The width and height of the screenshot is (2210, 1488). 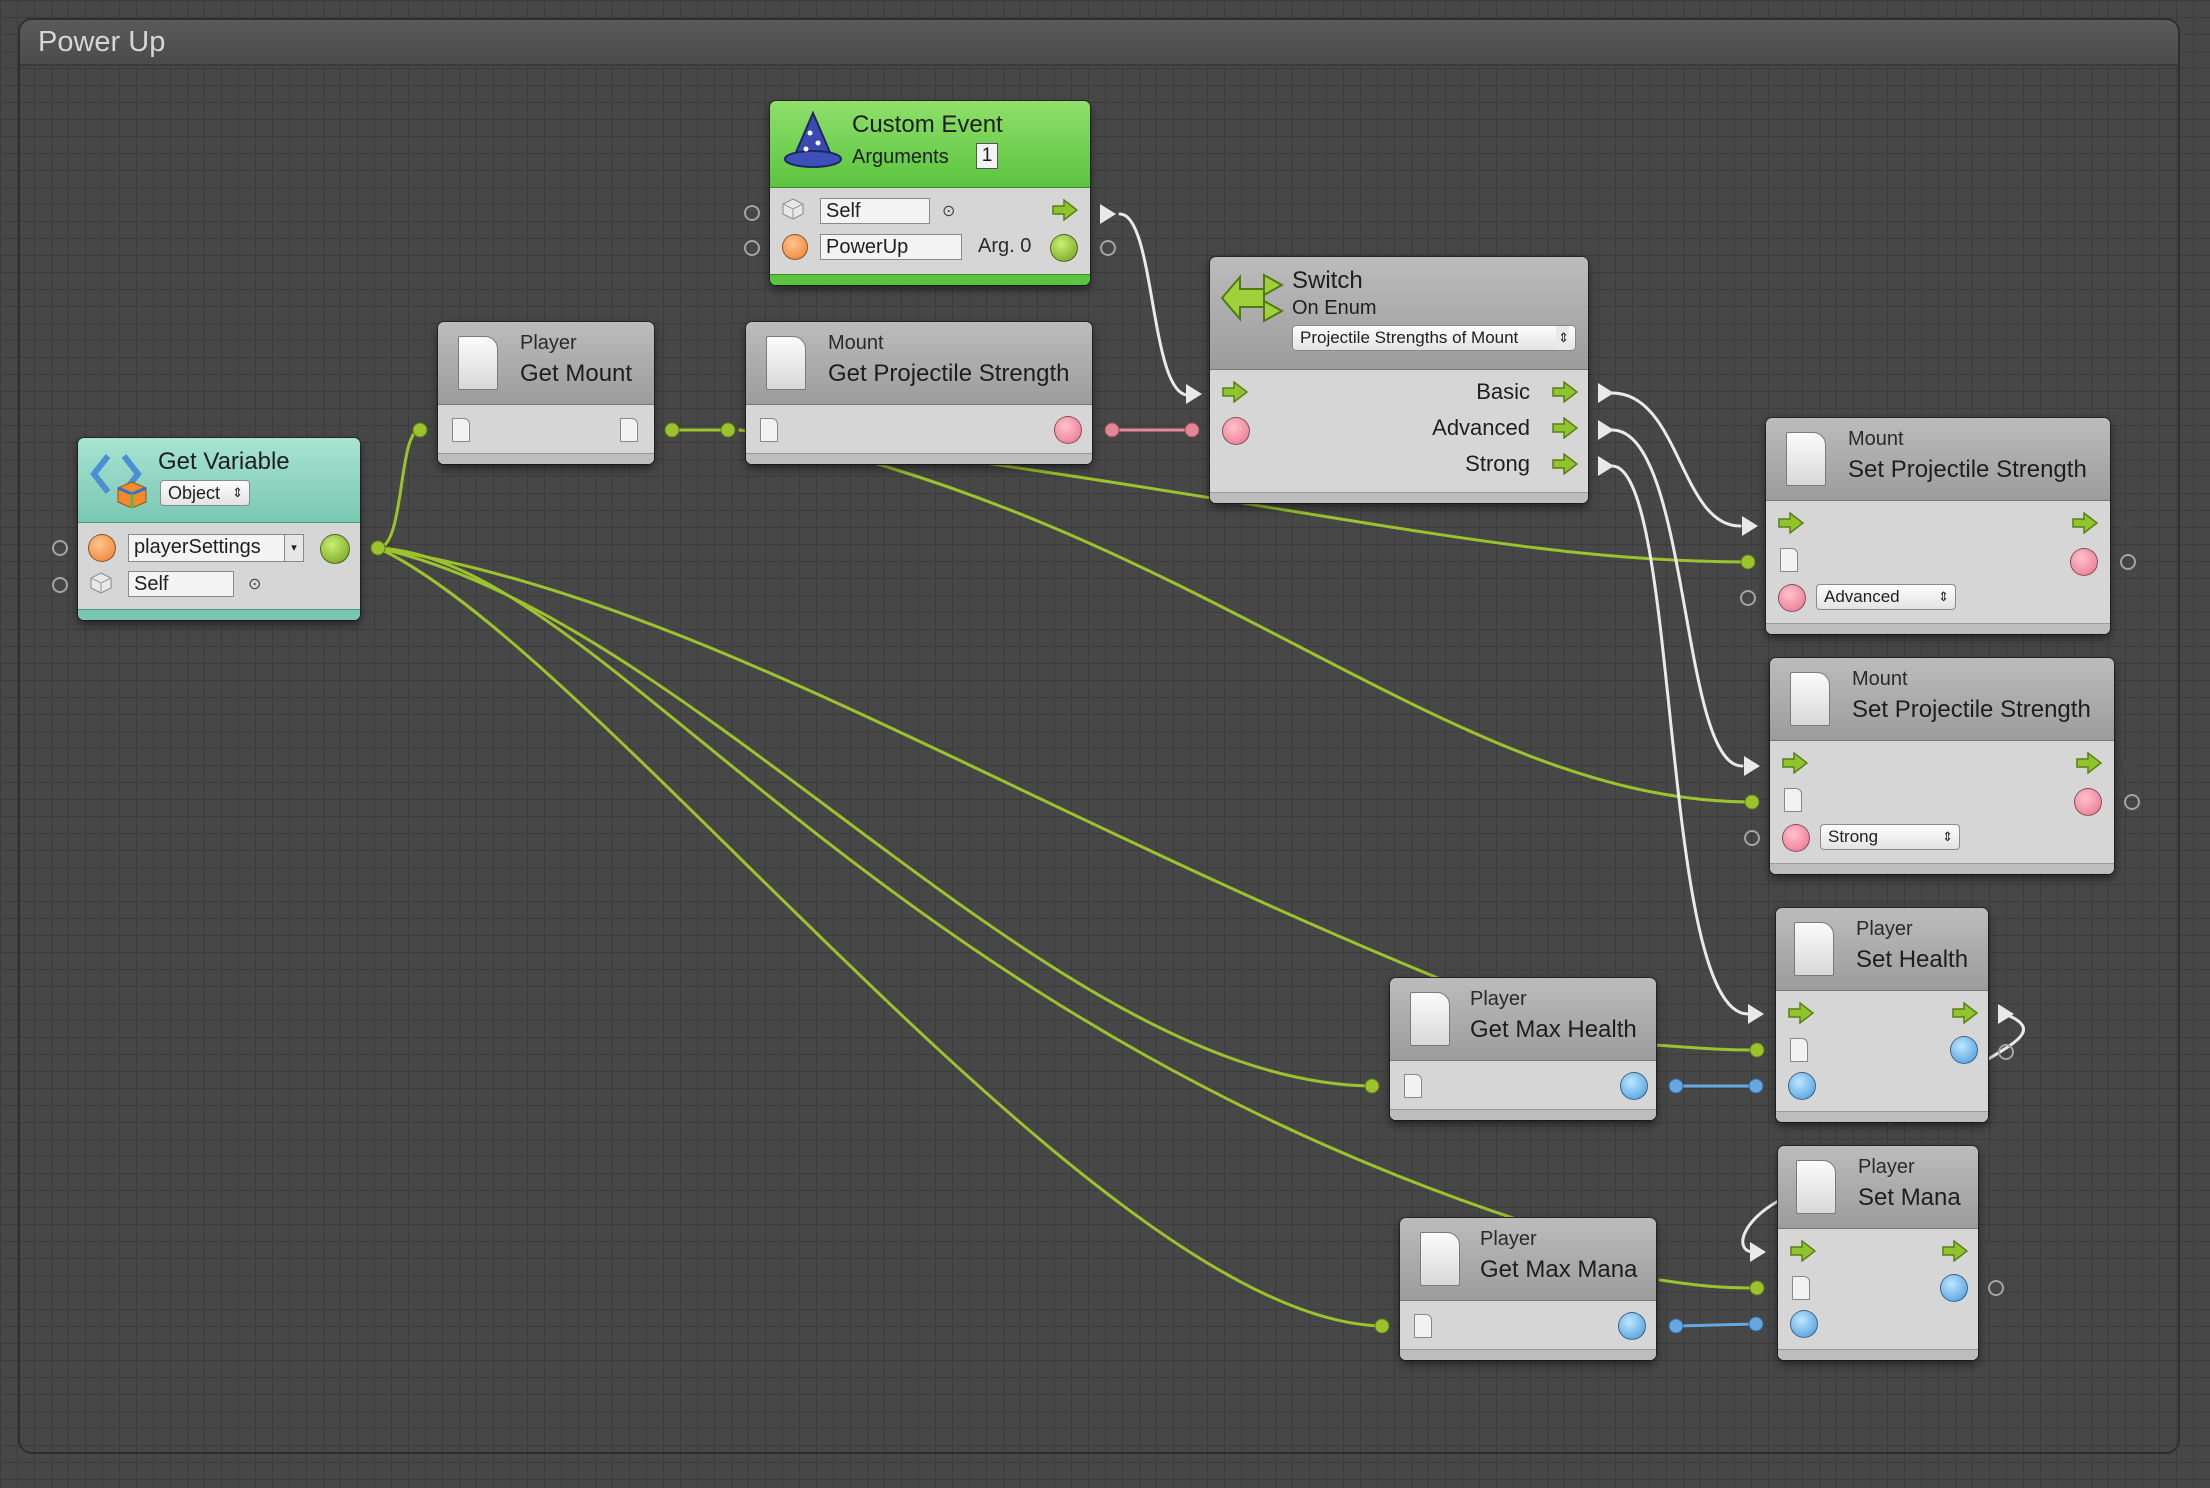 I want to click on get-variable-header: Get Variable Object ⇕, so click(x=219, y=480).